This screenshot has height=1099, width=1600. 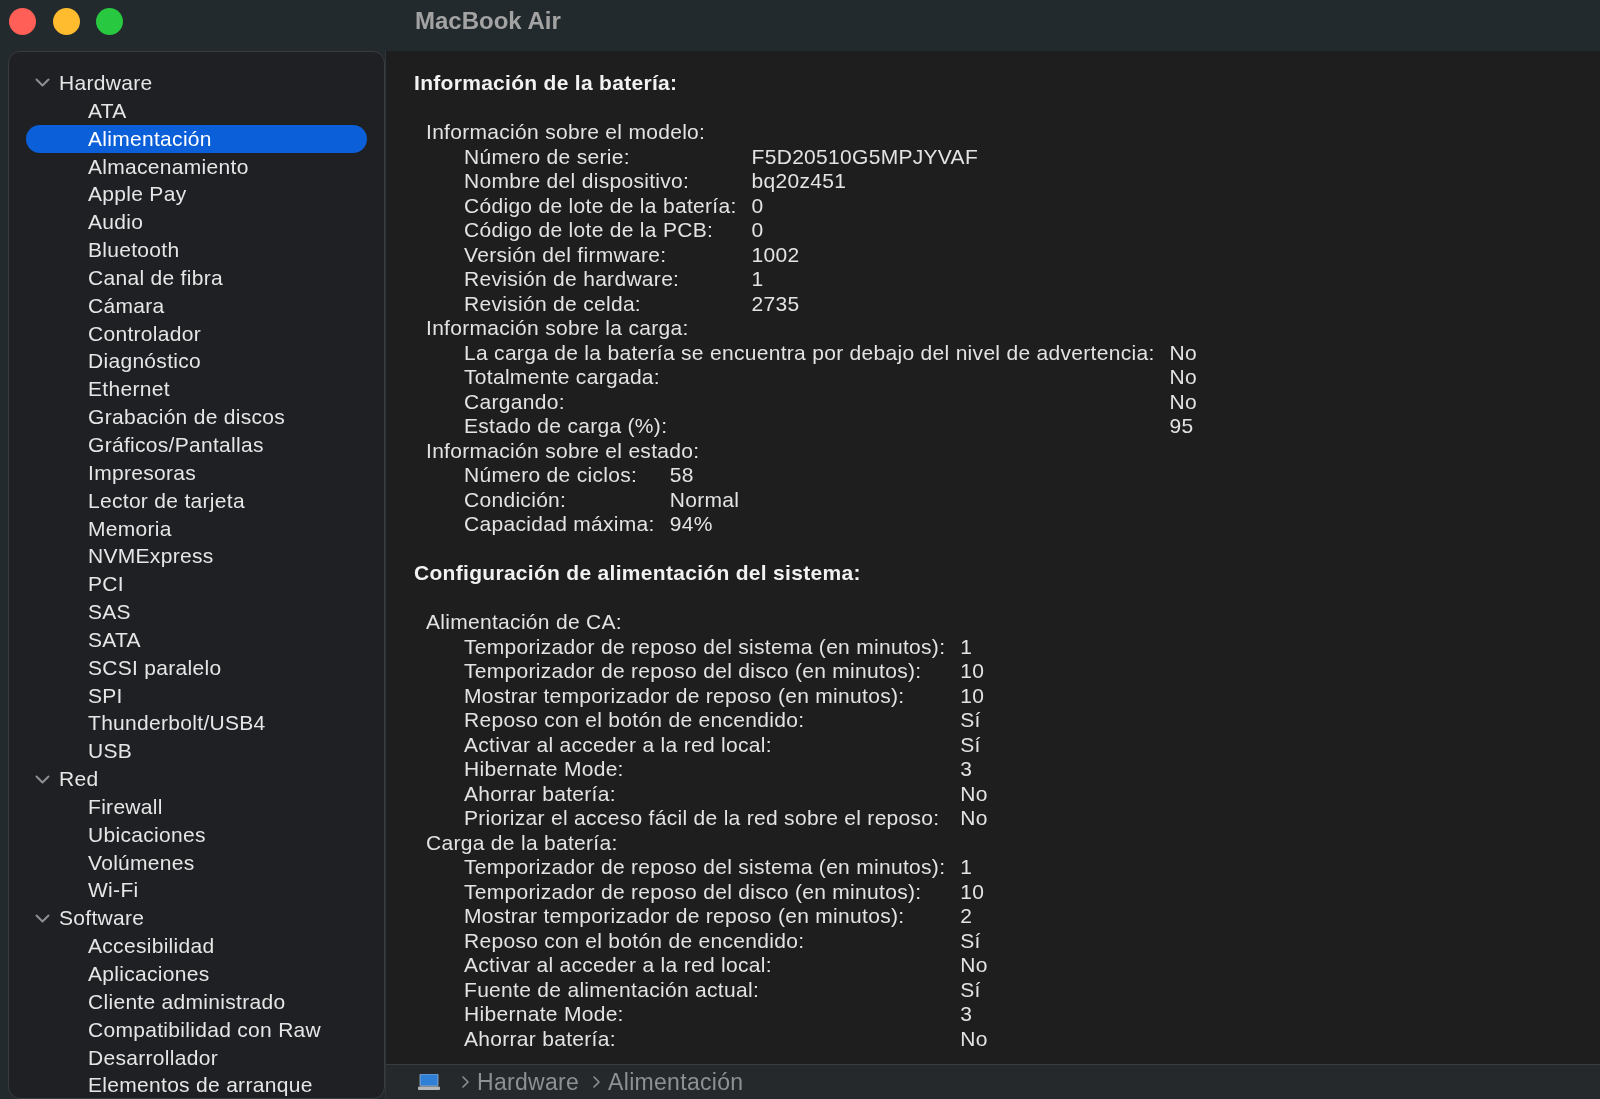 What do you see at coordinates (809, 352) in the screenshot?
I see `info-label: La carga de la batería se encuentra por debajo del nivel de advertencia:` at bounding box center [809, 352].